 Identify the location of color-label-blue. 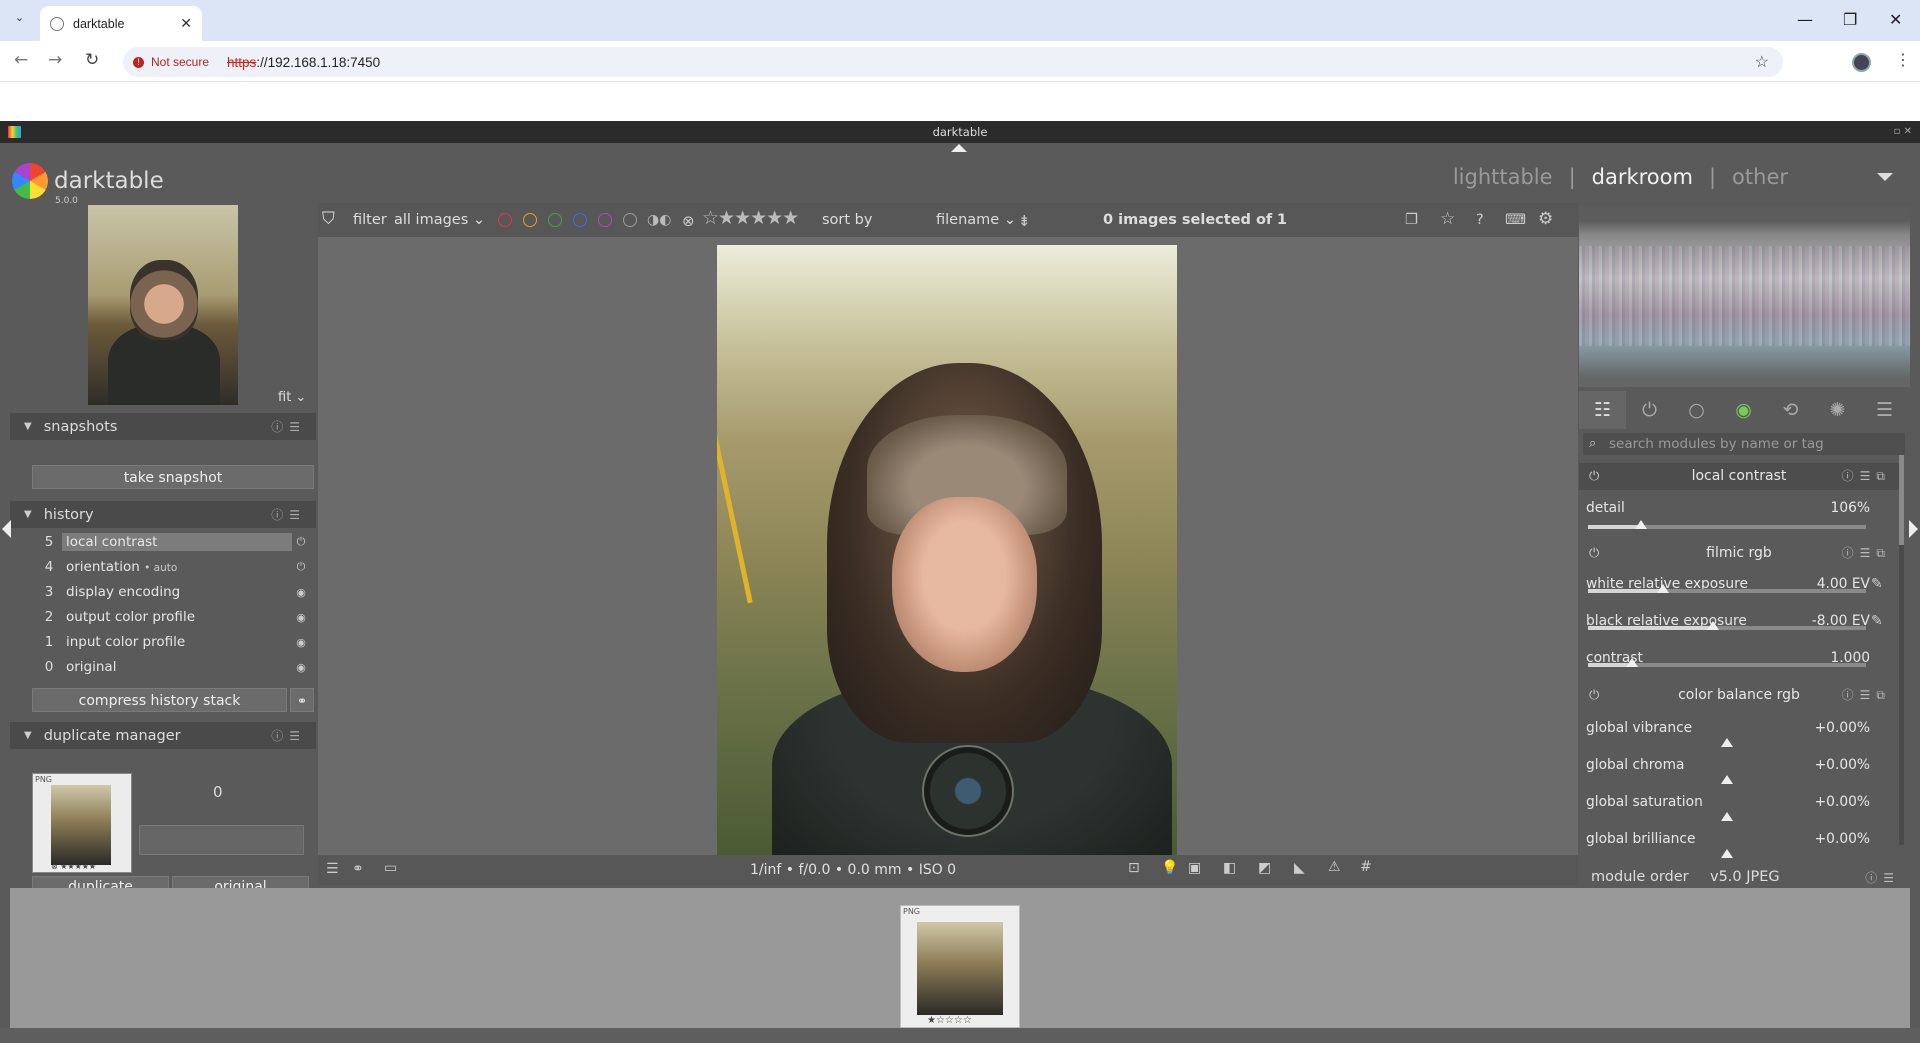
(580, 220).